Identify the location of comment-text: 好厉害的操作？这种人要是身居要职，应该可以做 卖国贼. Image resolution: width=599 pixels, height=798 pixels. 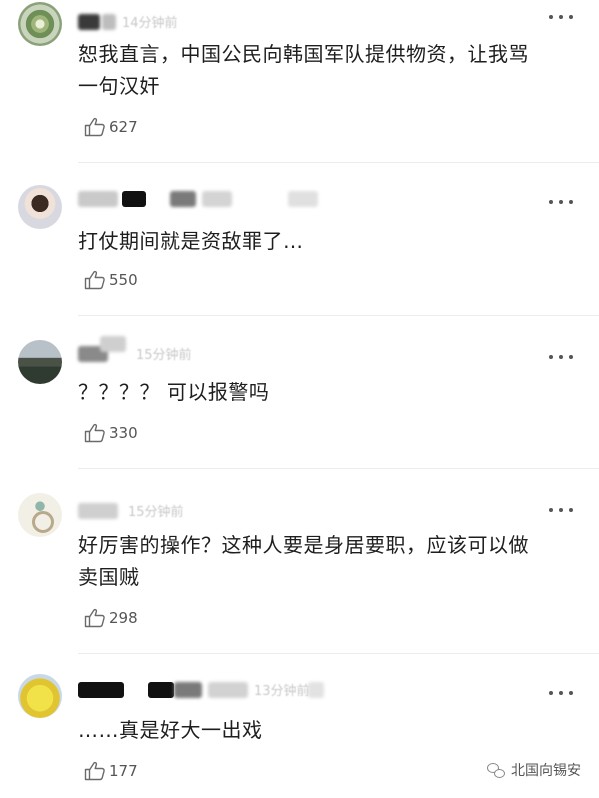
(303, 561).